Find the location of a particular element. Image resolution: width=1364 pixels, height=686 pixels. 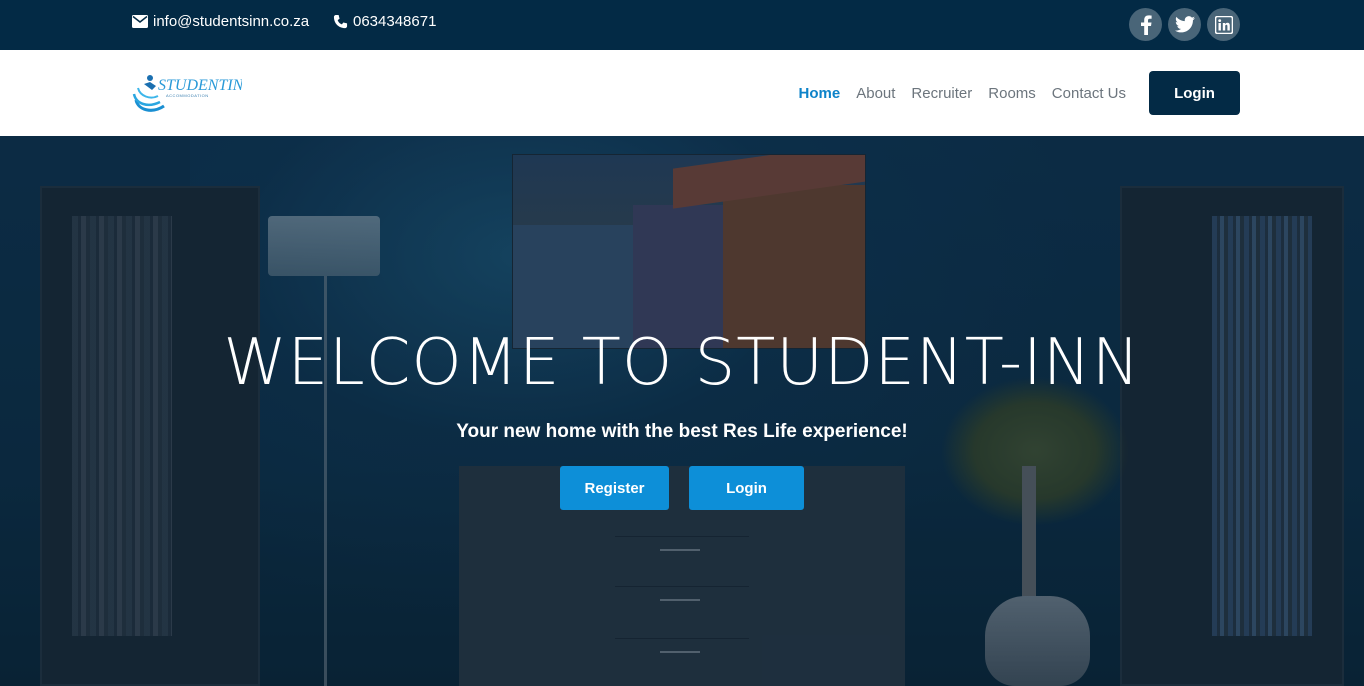

twitter-icon is located at coordinates (1184, 24).